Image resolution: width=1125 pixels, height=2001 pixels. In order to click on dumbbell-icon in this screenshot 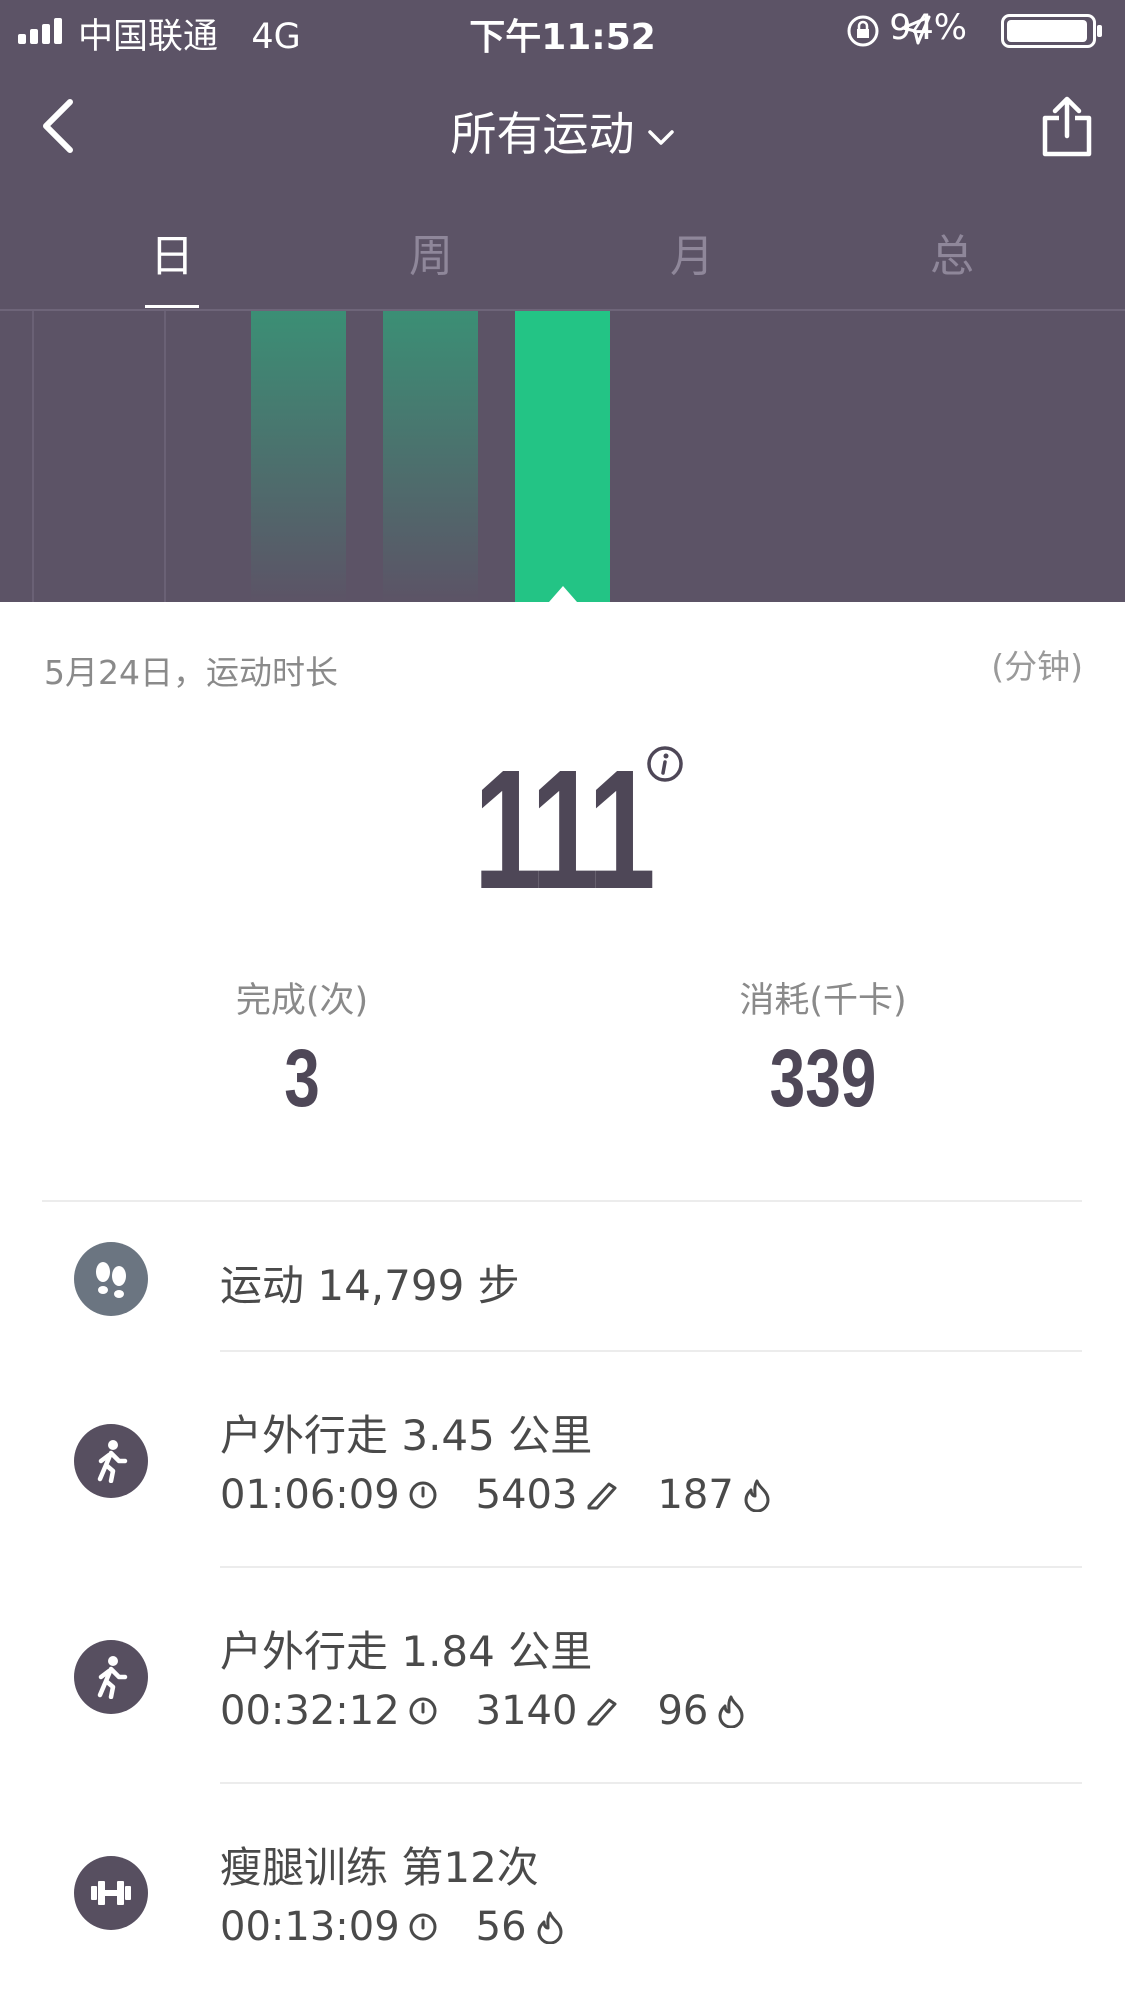, I will do `click(111, 1893)`.